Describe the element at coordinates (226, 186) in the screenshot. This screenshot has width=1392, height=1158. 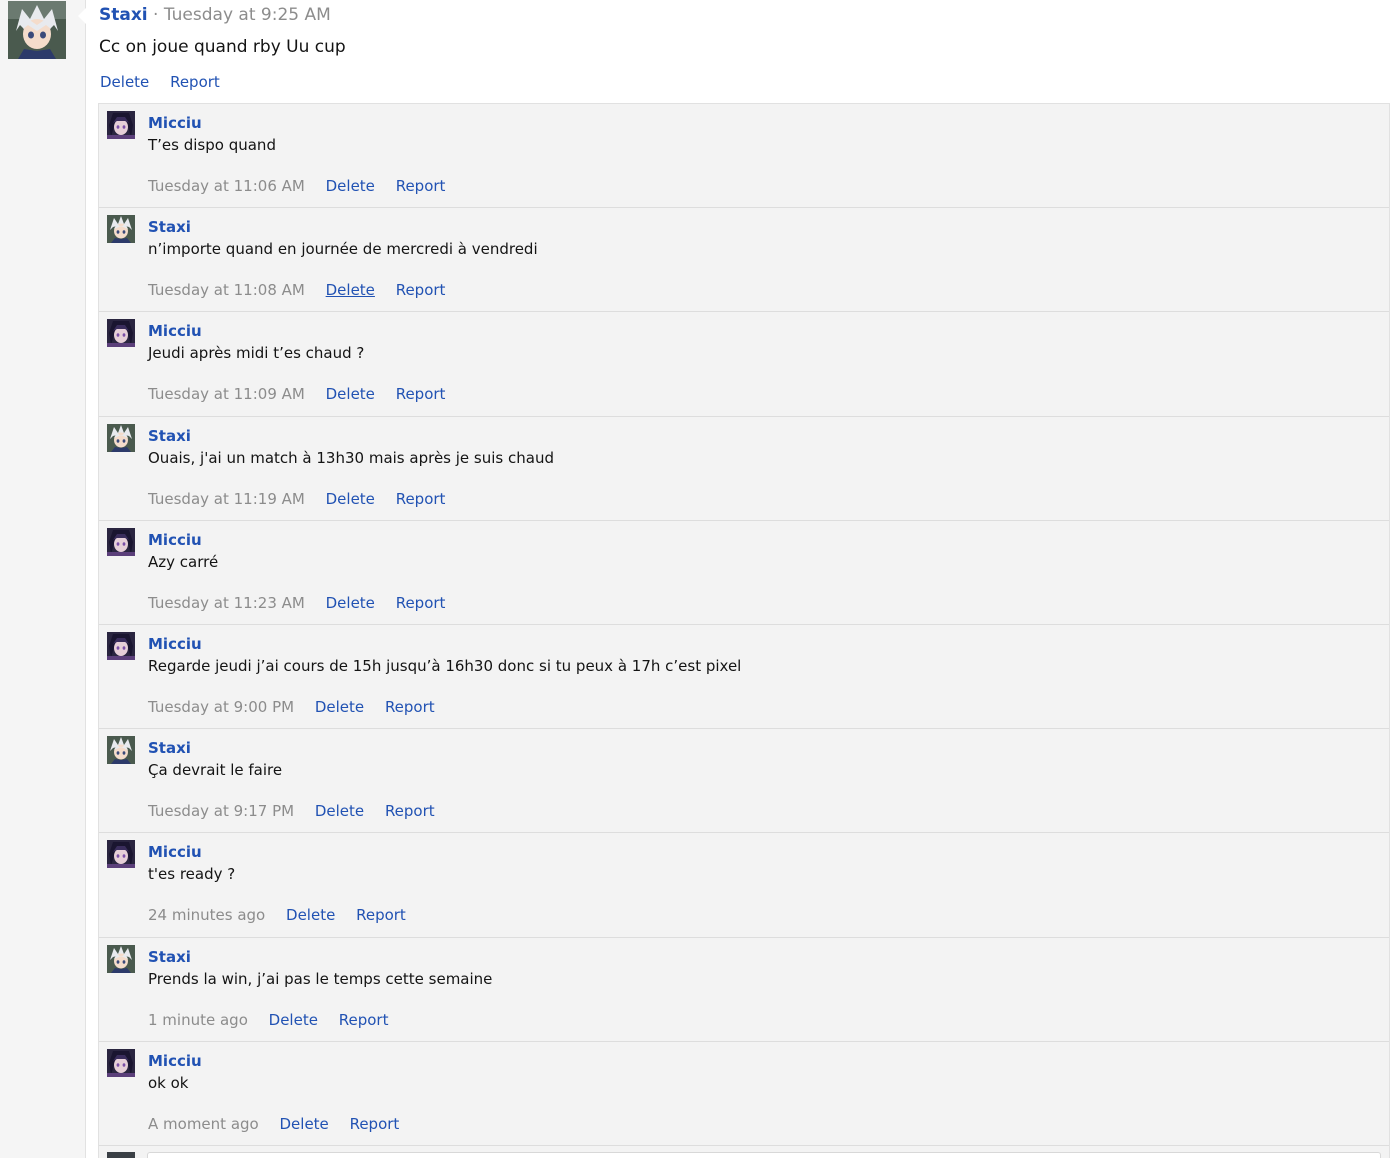
I see `comment-time: Tuesday at 11:06 AM` at that location.